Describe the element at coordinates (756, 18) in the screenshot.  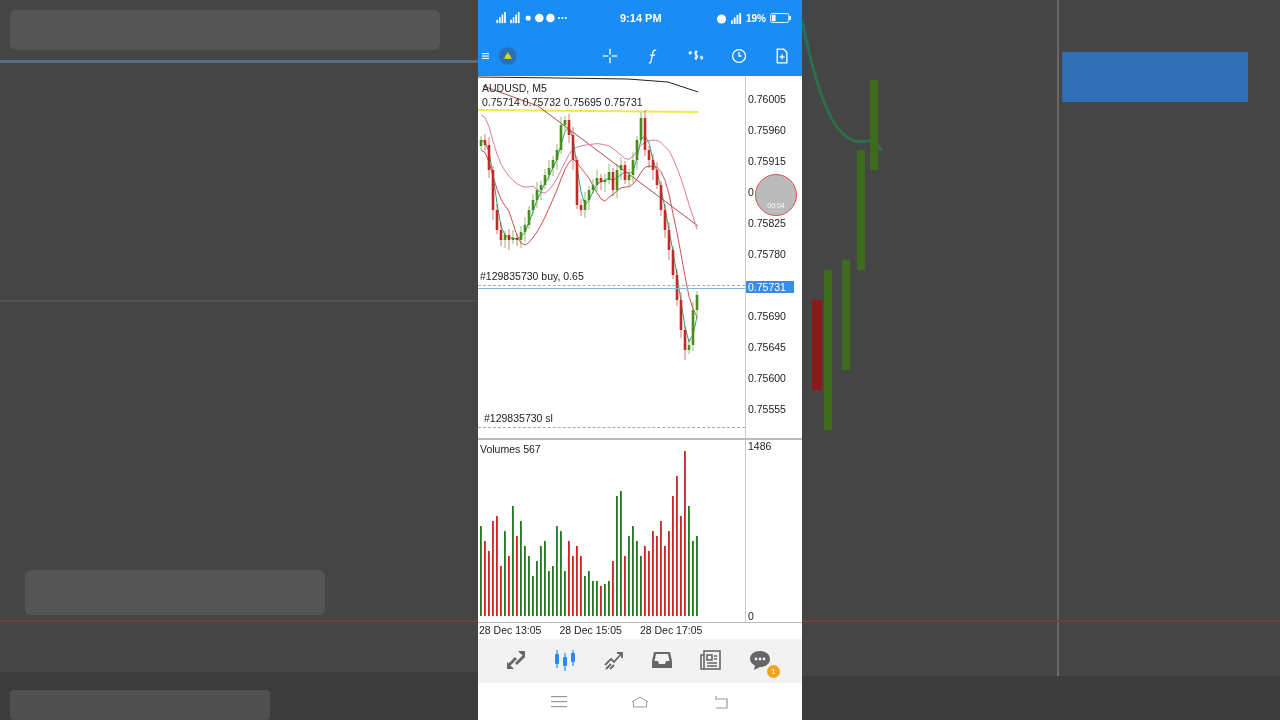
I see `battery-percent: 19%` at that location.